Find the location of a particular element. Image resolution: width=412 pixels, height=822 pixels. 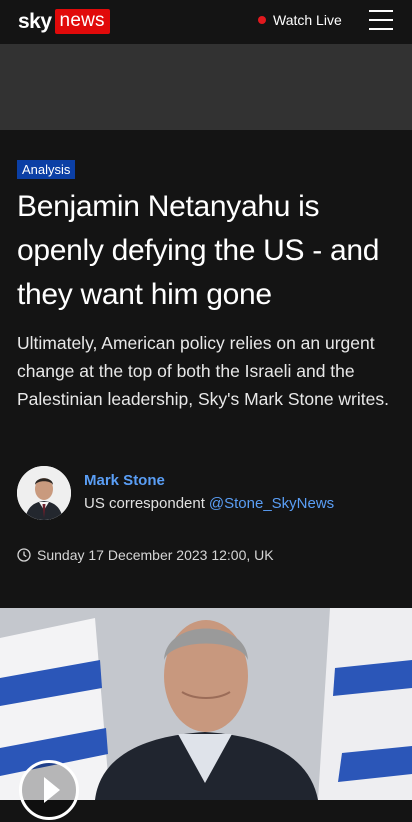

publish-date: Sunday 17 December 2023 12:00, UK is located at coordinates (145, 555).